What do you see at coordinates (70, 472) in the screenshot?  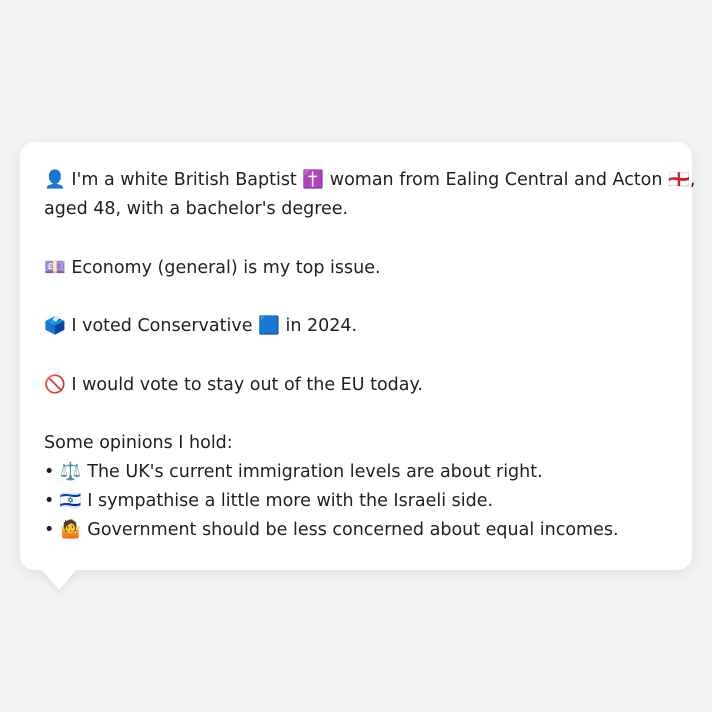 I see `scales-icon: ⚖️` at bounding box center [70, 472].